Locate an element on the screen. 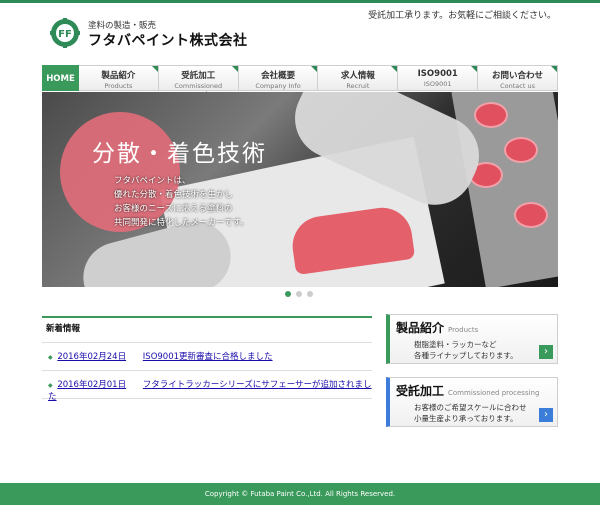  nav-recruit-label: 求人情報 is located at coordinates (357, 76).